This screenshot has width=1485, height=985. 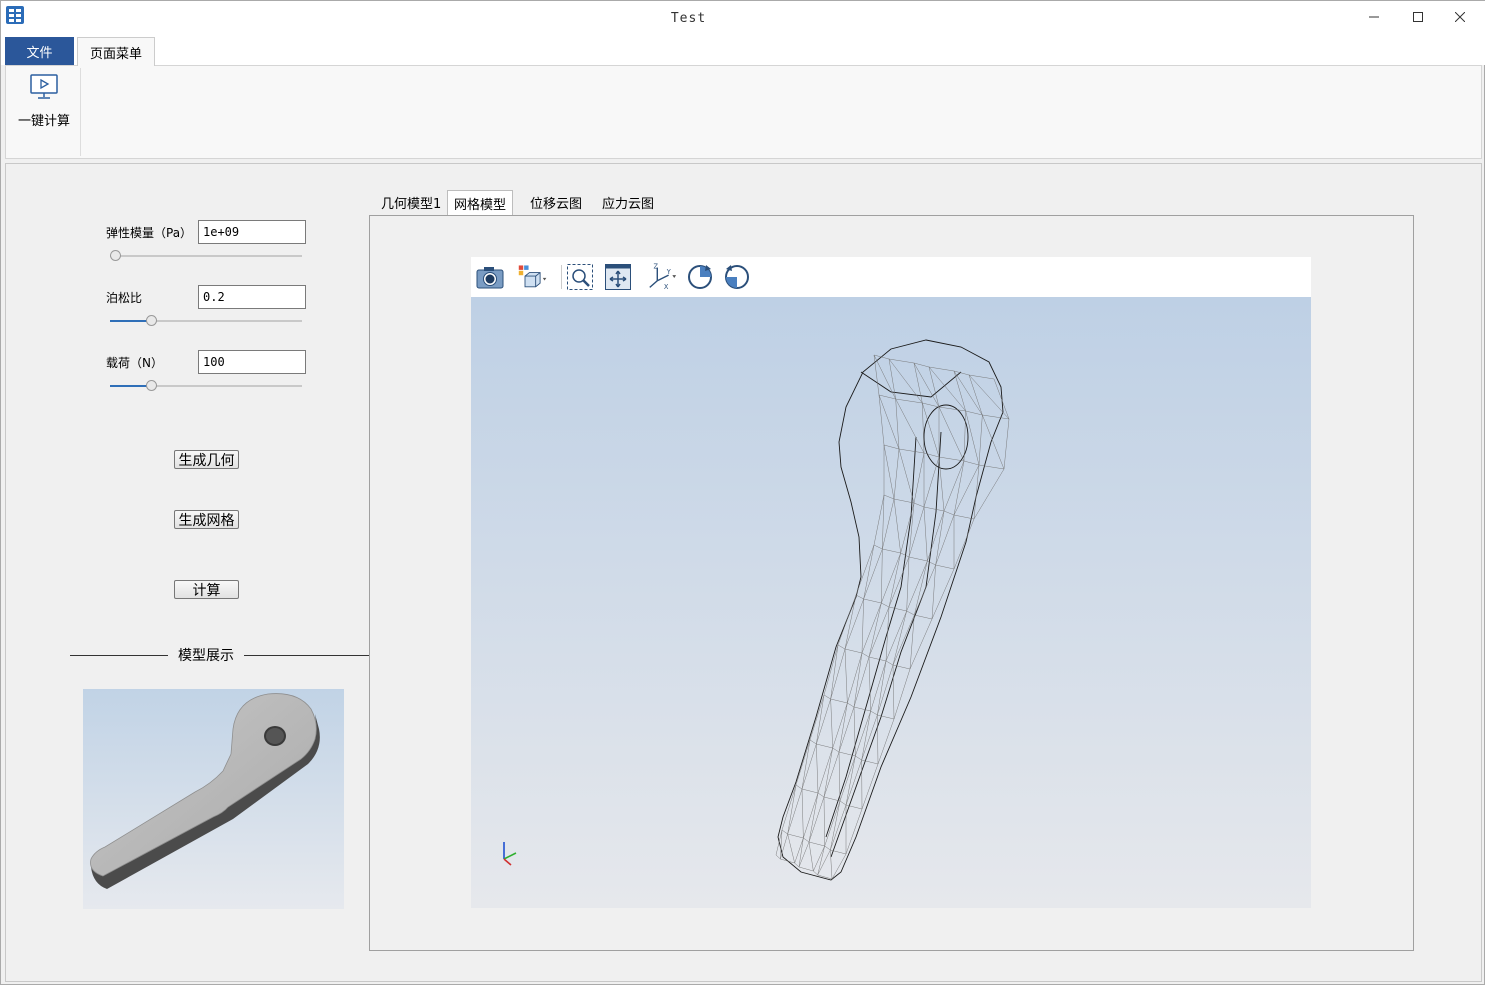 I want to click on group-divider-right, so click(x=307, y=655).